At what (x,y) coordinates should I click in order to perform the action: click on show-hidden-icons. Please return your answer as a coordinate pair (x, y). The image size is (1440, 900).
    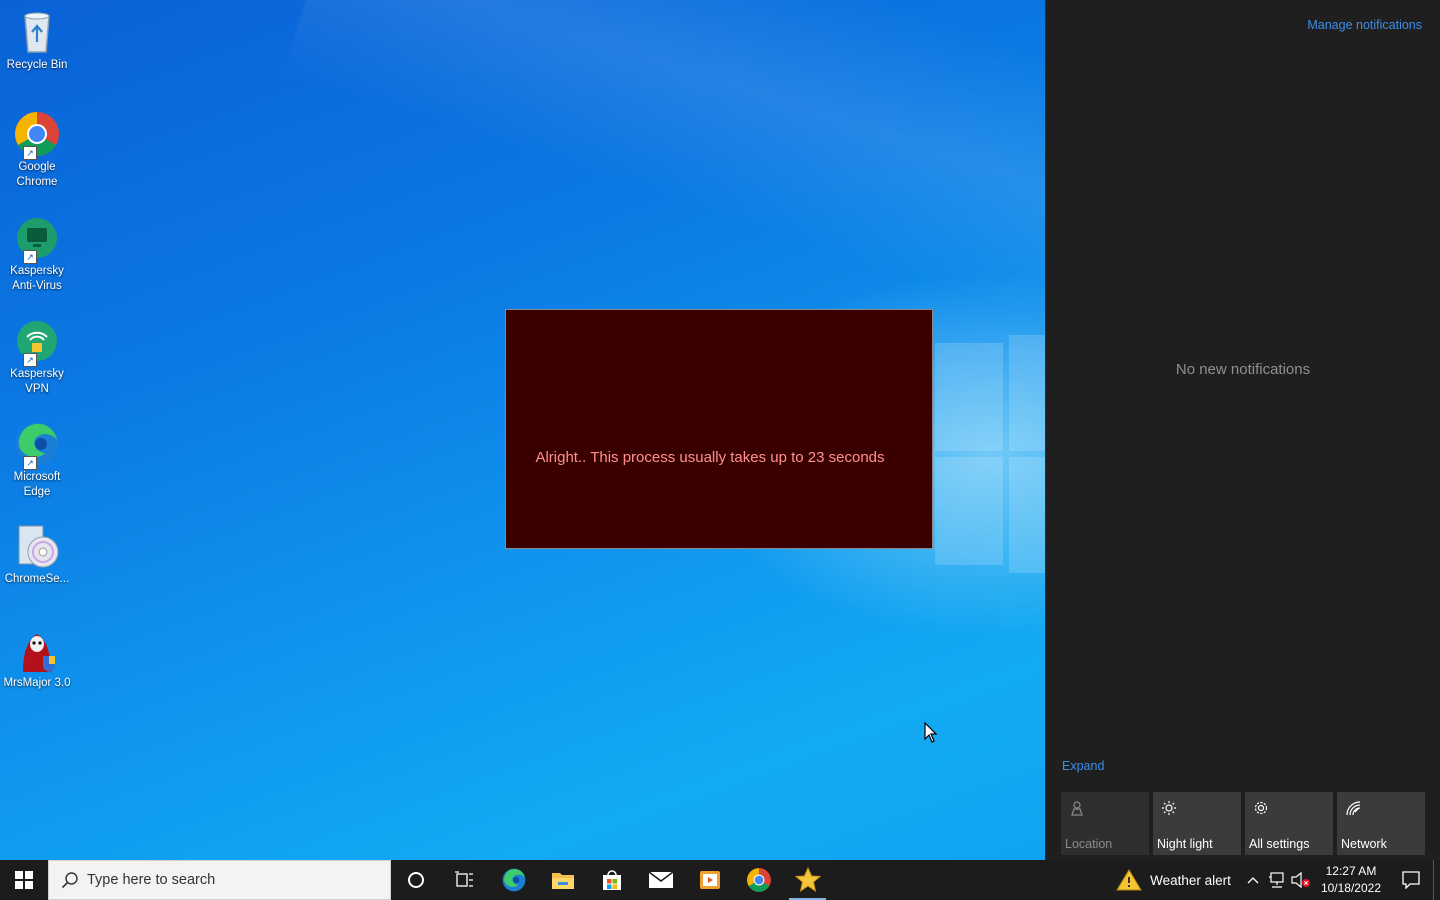
    Looking at the image, I should click on (1253, 880).